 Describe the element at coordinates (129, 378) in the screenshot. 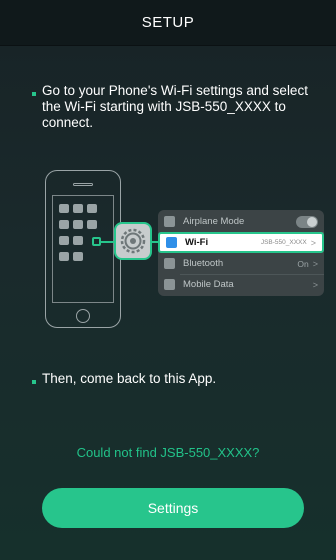

I see `instruction-text: Then, come back to this App.` at that location.